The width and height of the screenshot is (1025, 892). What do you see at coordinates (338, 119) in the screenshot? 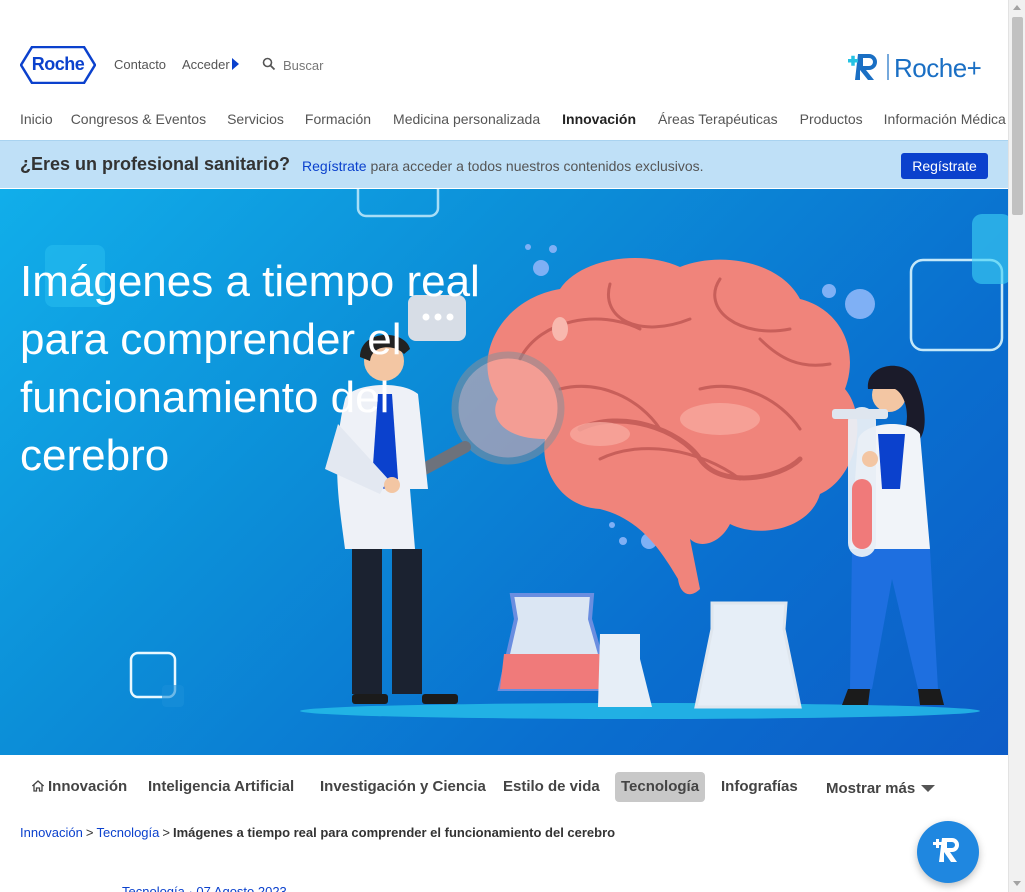
I see `nav-item-formacion: Formación` at bounding box center [338, 119].